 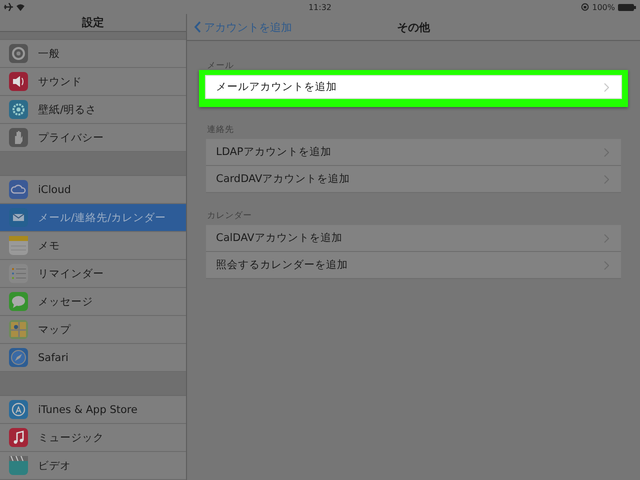 I want to click on sidebar-item: 一般, so click(x=93, y=54).